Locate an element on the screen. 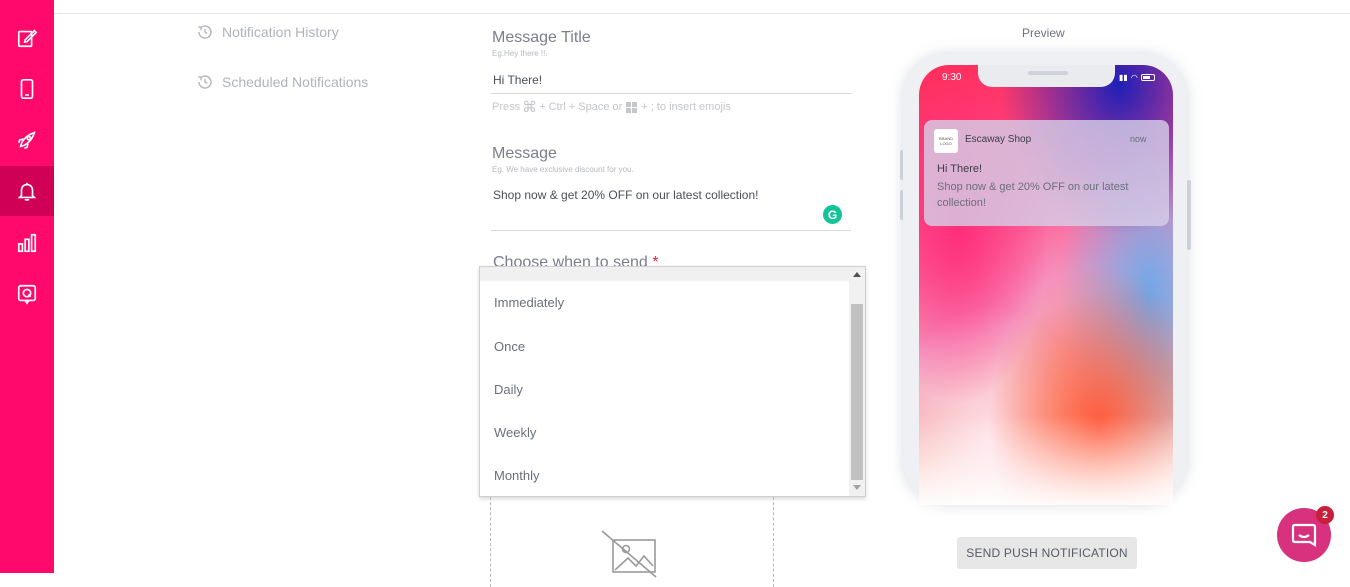 This screenshot has height=587, width=1350. edit-icon is located at coordinates (27, 38).